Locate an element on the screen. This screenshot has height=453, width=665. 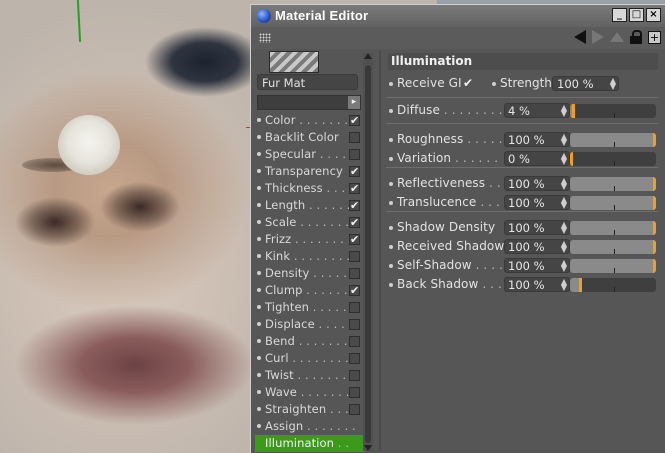
arrow-left-icon is located at coordinates (580, 37).